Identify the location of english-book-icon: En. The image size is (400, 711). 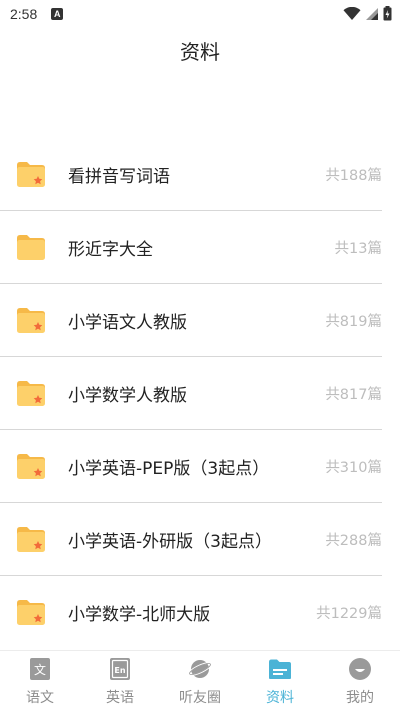
(120, 669).